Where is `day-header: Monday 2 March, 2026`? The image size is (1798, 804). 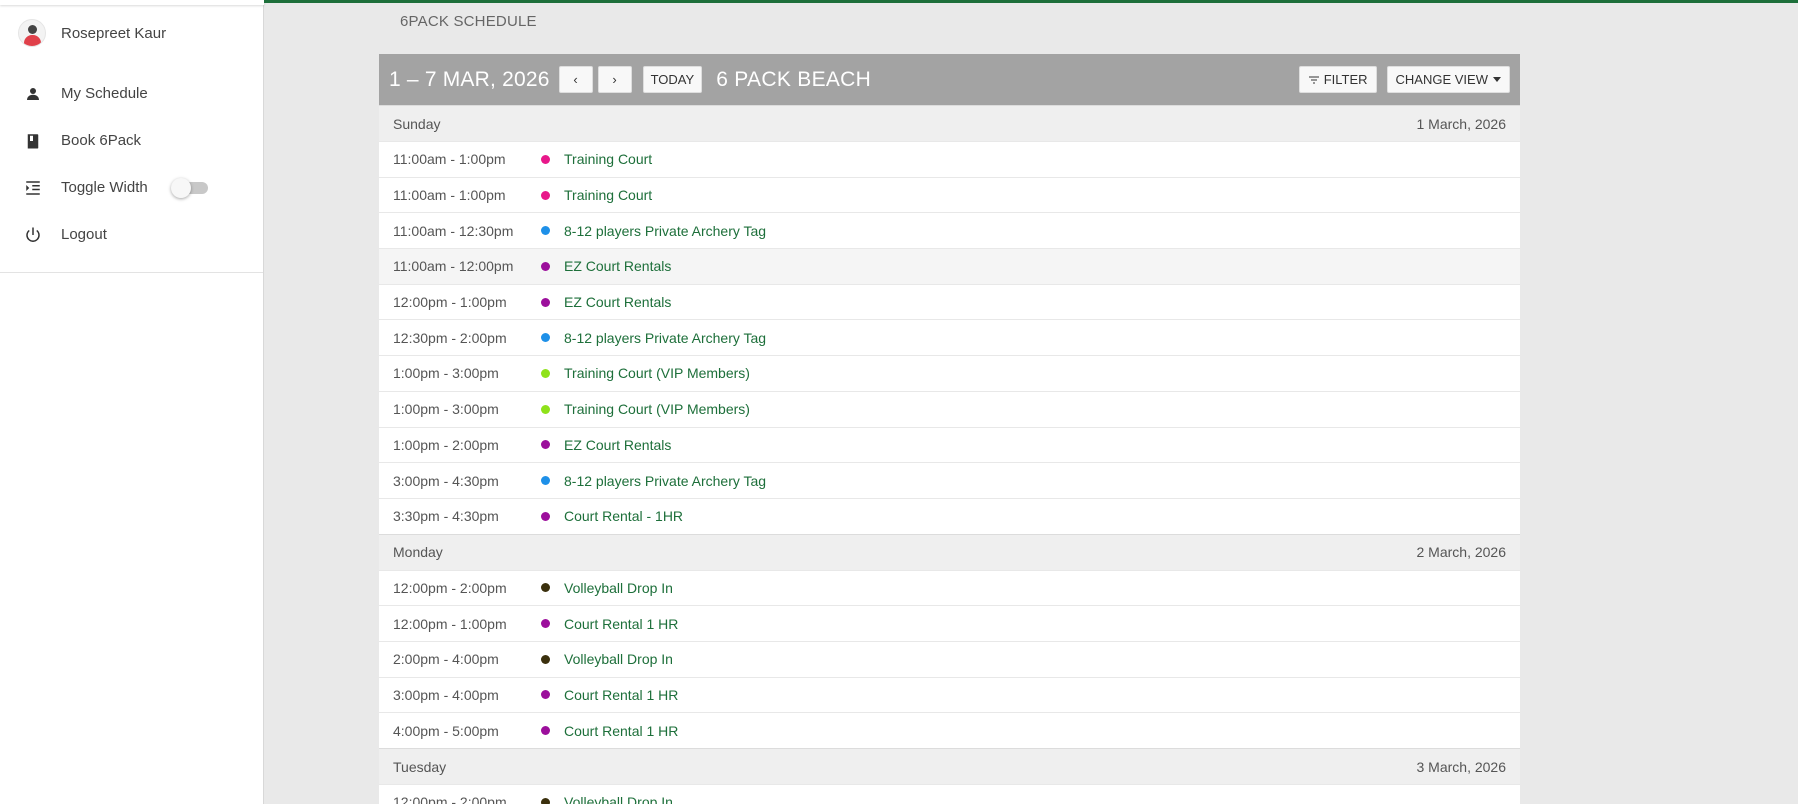 day-header: Monday 2 March, 2026 is located at coordinates (949, 551).